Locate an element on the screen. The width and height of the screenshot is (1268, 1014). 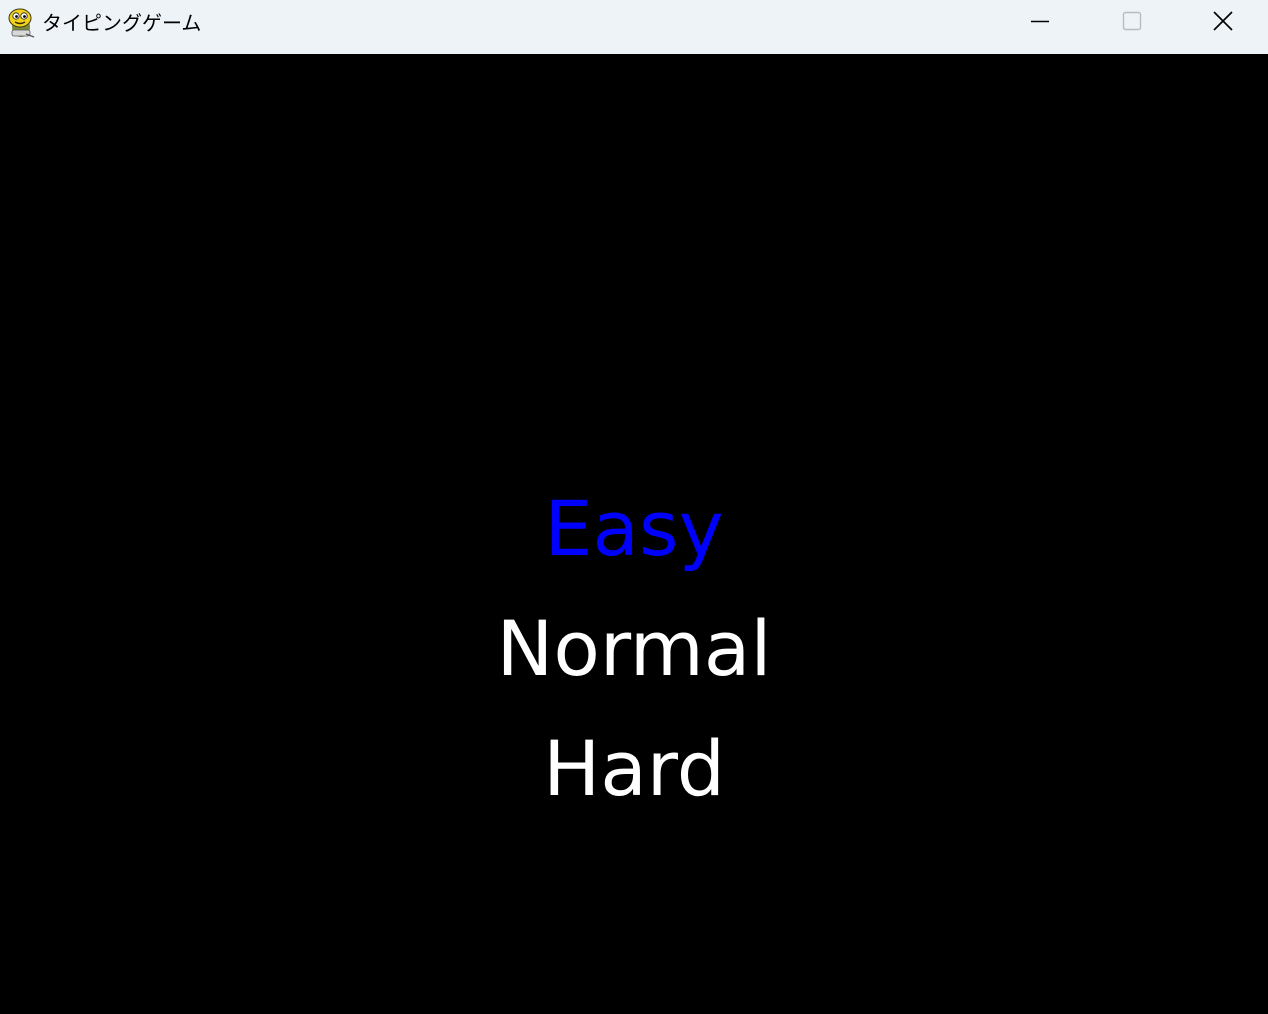
difficulty-option-hard: Hard is located at coordinates (634, 769).